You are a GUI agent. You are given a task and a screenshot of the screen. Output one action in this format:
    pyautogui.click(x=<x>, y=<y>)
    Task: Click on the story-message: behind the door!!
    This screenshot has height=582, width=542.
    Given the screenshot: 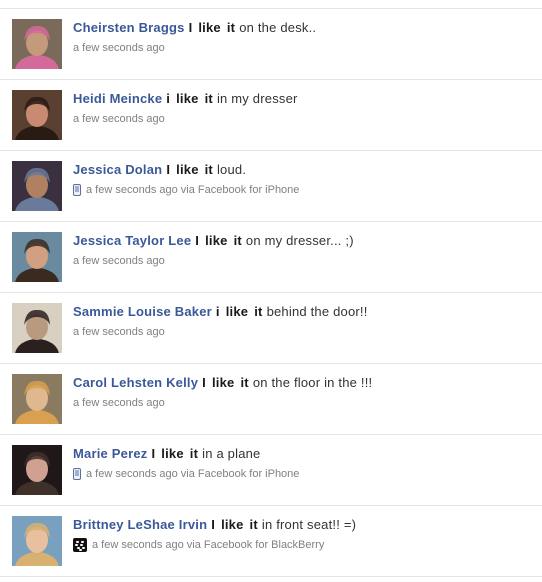 What is the action you would take?
    pyautogui.click(x=317, y=311)
    